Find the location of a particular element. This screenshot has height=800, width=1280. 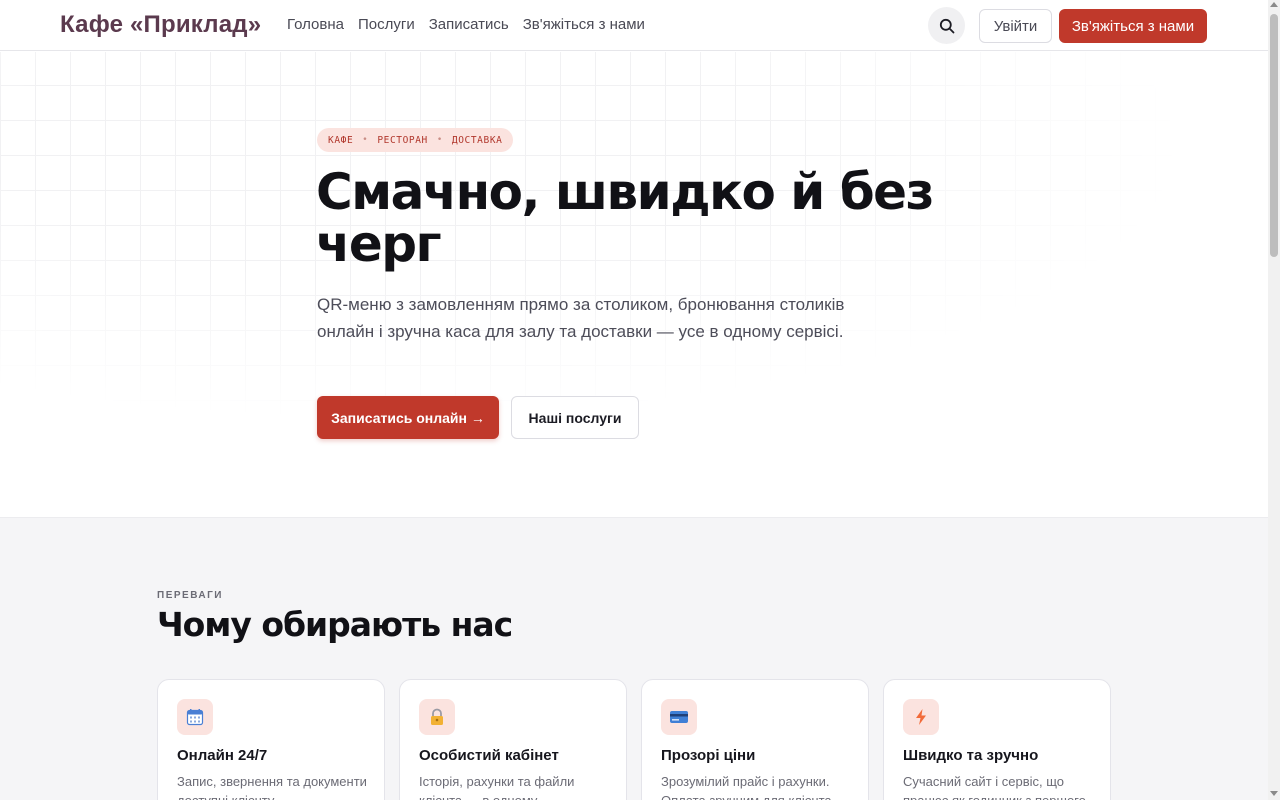

search-icon is located at coordinates (946, 25).